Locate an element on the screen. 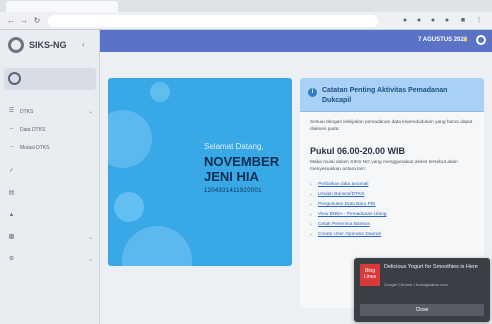  printer-icon: ▩ is located at coordinates (11, 237).